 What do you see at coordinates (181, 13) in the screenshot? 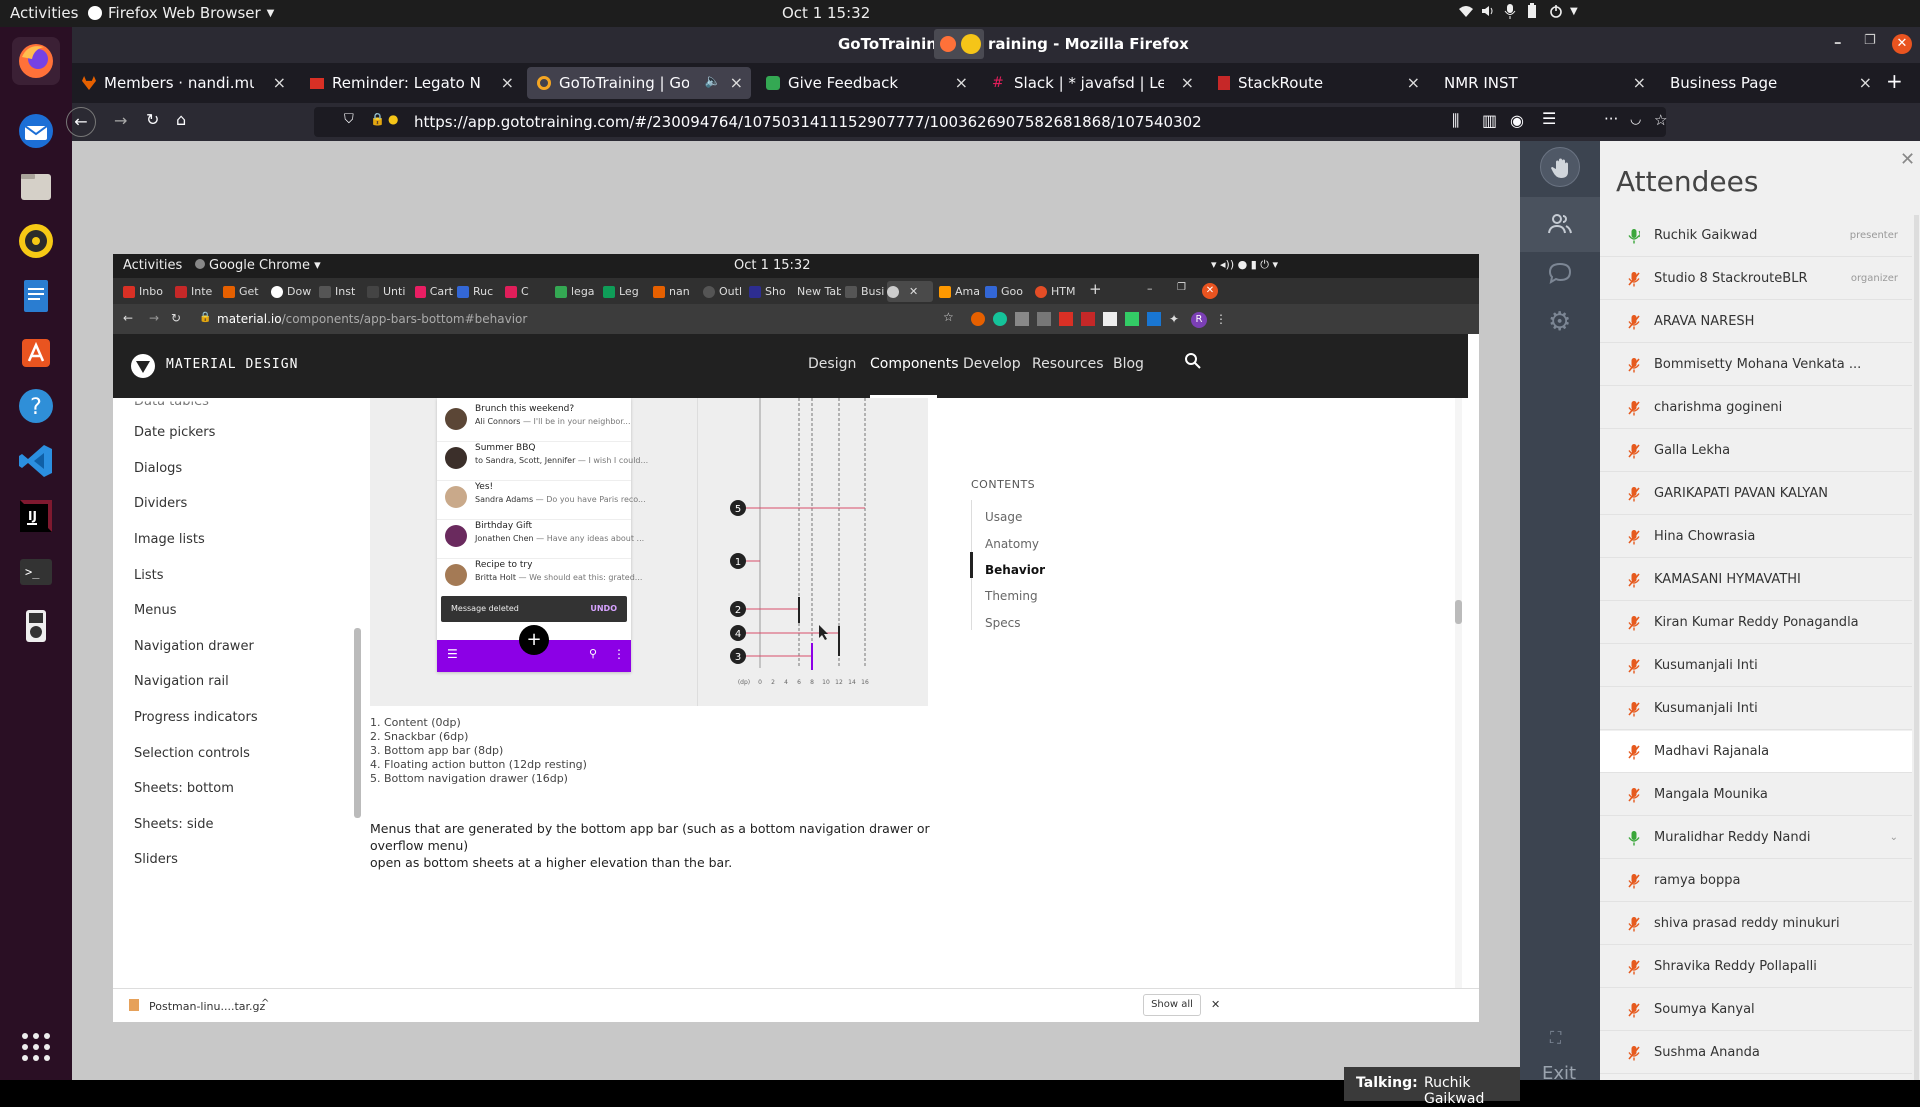
I see `app-menu: Firefox Web Browser ▼` at bounding box center [181, 13].